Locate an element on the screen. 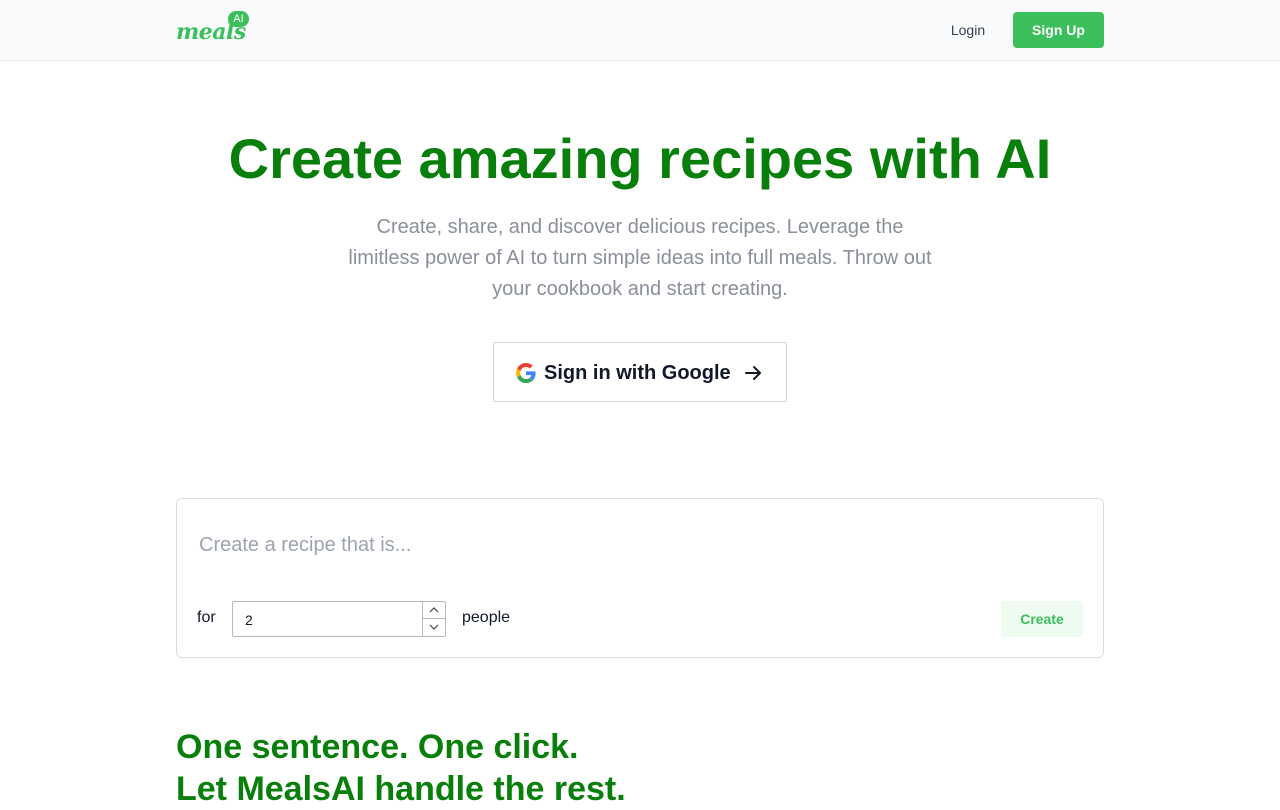 This screenshot has width=1280, height=810. people-label: people is located at coordinates (486, 617).